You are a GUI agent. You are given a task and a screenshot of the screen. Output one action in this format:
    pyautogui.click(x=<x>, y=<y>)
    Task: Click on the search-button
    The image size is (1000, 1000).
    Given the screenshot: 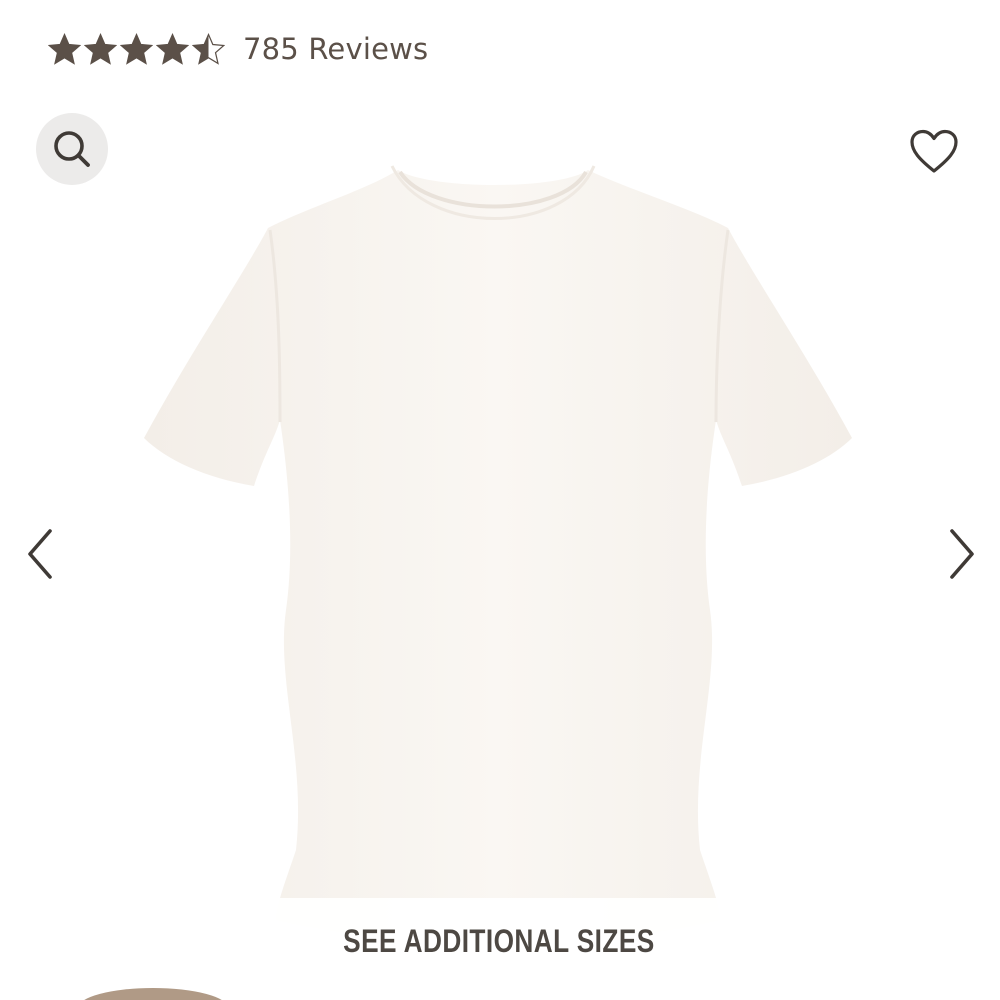 What is the action you would take?
    pyautogui.click(x=72, y=149)
    